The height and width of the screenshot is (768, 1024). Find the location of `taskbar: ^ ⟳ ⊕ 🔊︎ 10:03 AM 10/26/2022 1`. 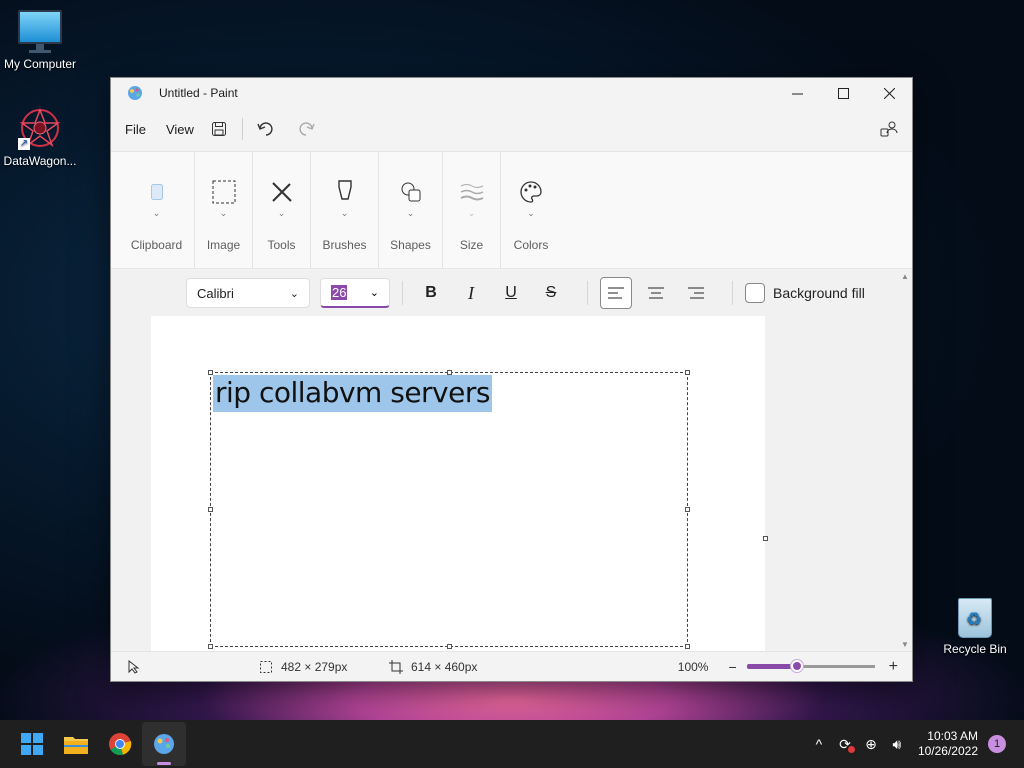

taskbar: ^ ⟳ ⊕ 🔊︎ 10:03 AM 10/26/2022 1 is located at coordinates (512, 744).